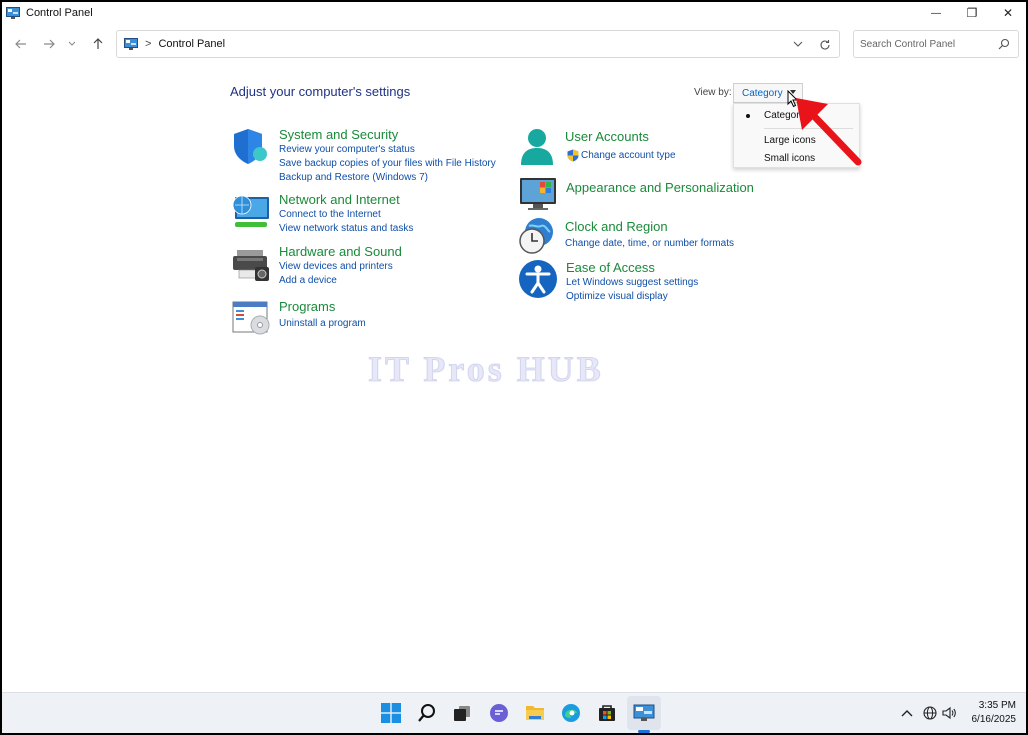 This screenshot has width=1028, height=735. Describe the element at coordinates (191, 44) in the screenshot. I see `breadcrumb: Control Panel` at that location.